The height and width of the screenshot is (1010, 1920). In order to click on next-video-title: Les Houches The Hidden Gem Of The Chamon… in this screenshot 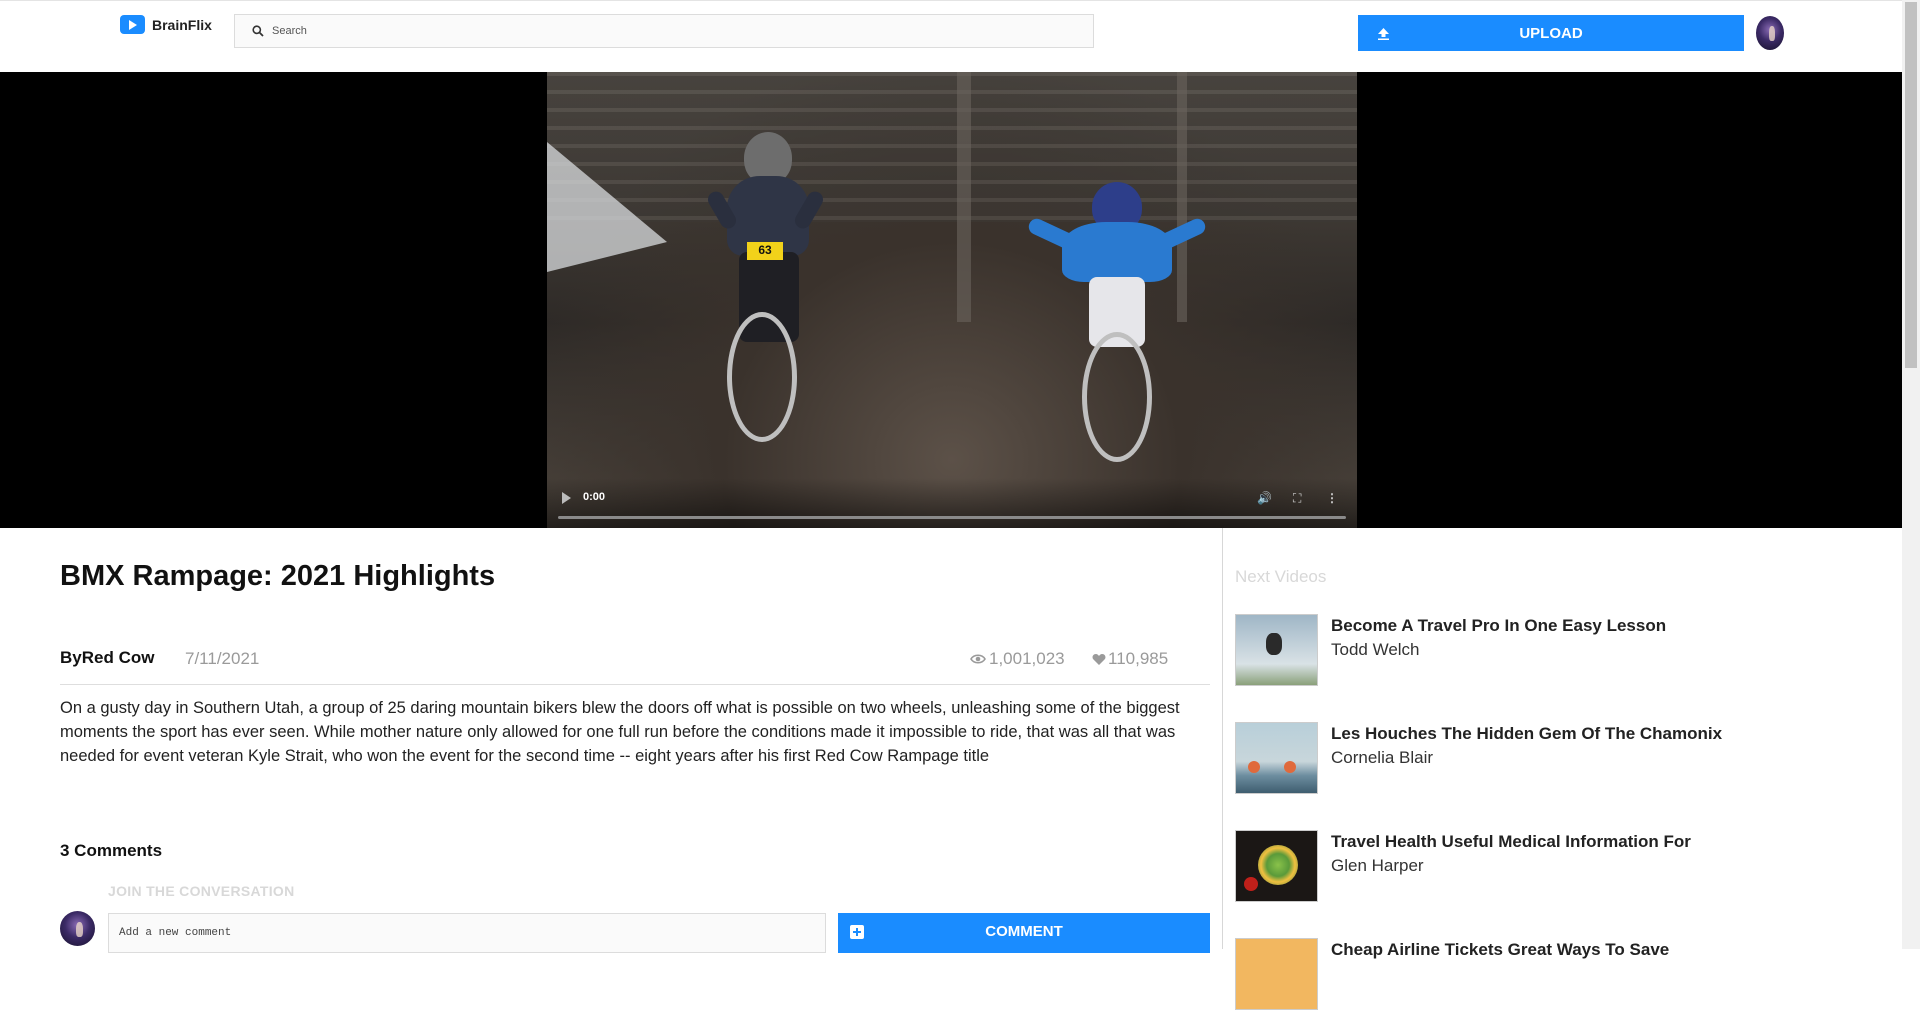, I will do `click(1526, 734)`.